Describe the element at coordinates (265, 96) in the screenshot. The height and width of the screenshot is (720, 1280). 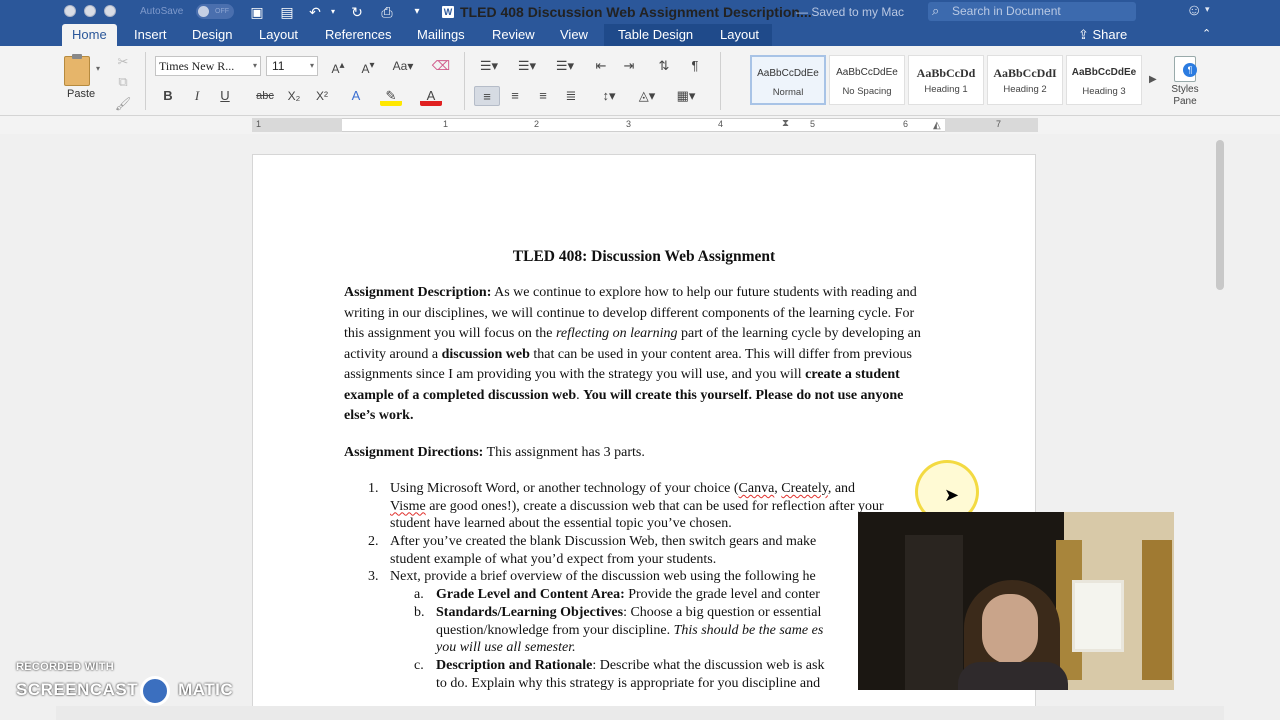
I see `strikethrough-icon: abc` at that location.